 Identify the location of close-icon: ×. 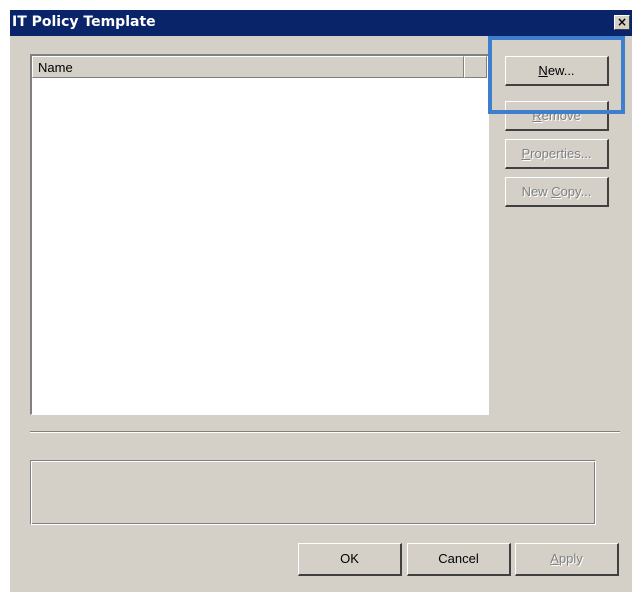
(622, 22).